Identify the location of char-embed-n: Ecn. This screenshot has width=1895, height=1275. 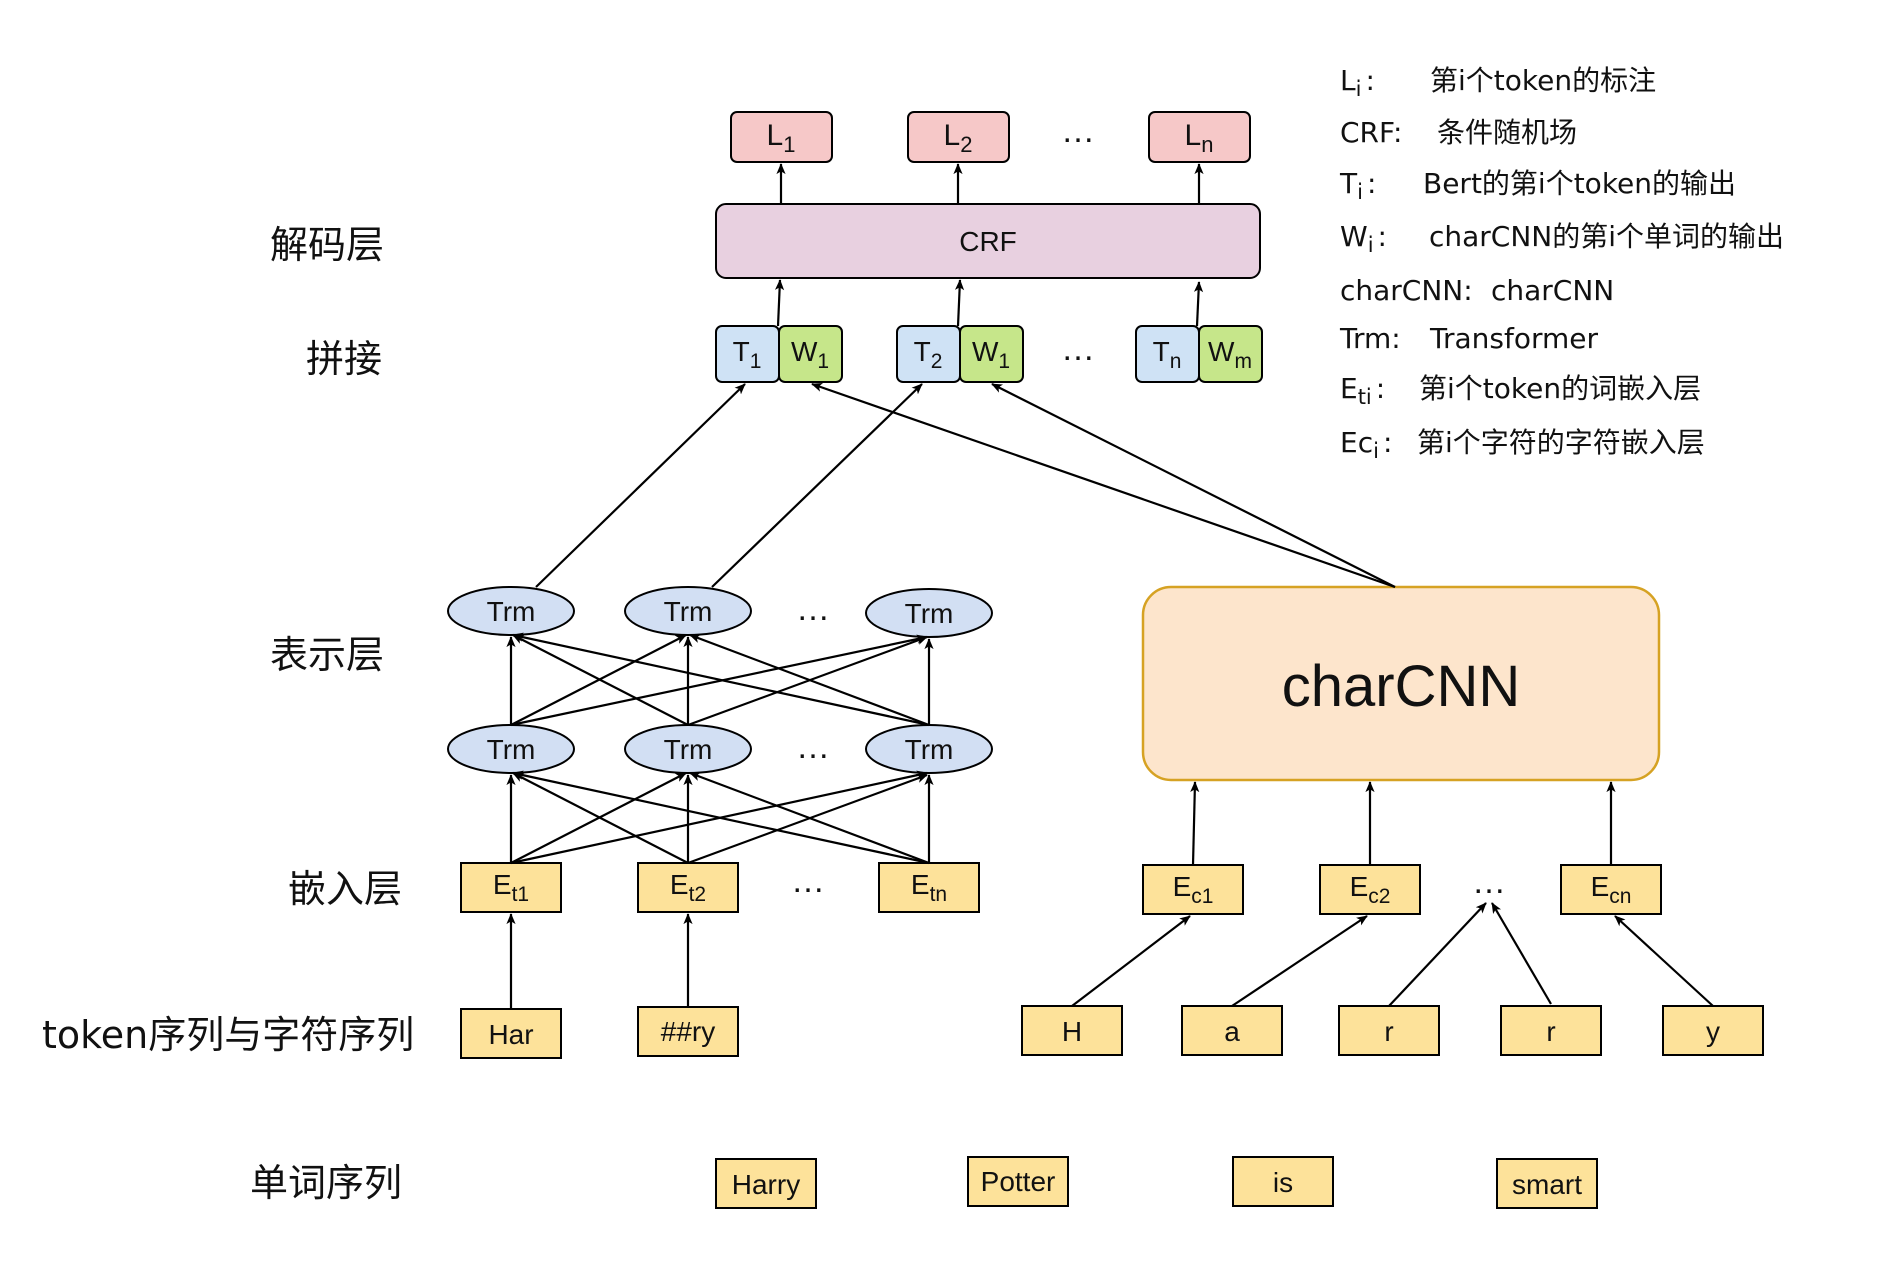
(1611, 889).